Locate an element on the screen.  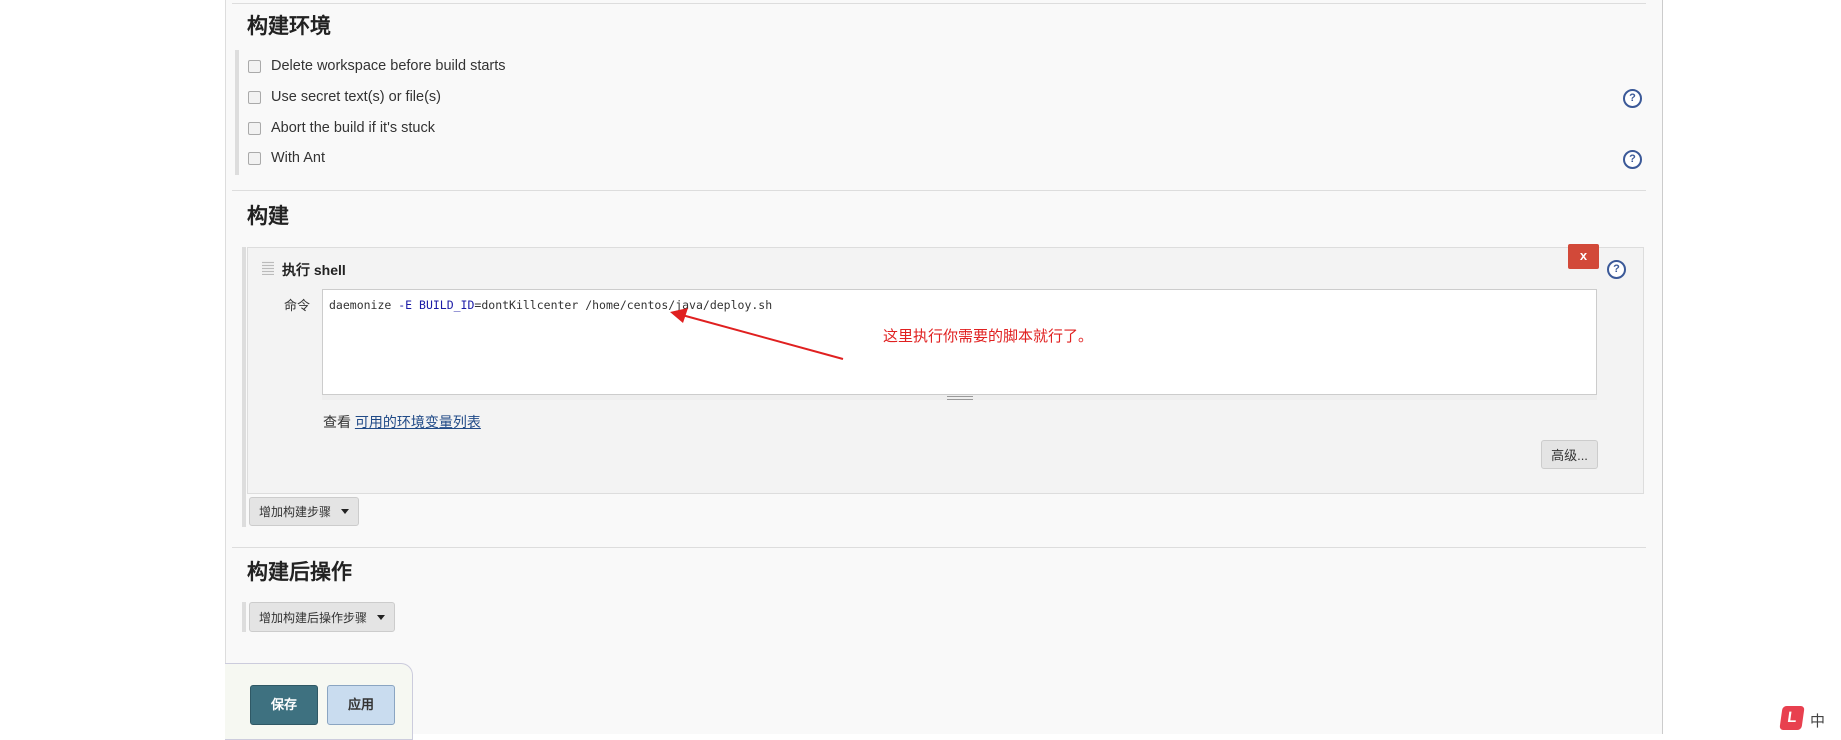
caret-down-icon is located at coordinates (381, 617).